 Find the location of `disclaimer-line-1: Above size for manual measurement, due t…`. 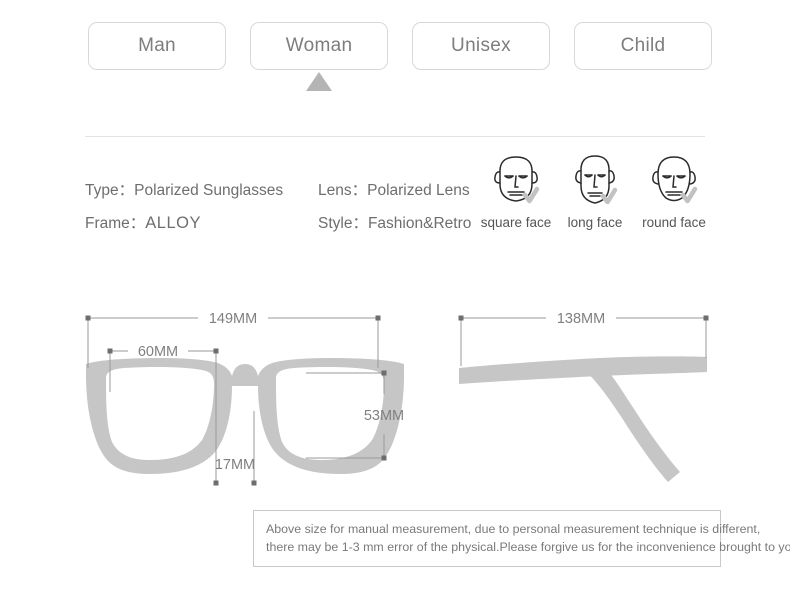

disclaimer-line-1: Above size for manual measurement, due t… is located at coordinates (513, 529).